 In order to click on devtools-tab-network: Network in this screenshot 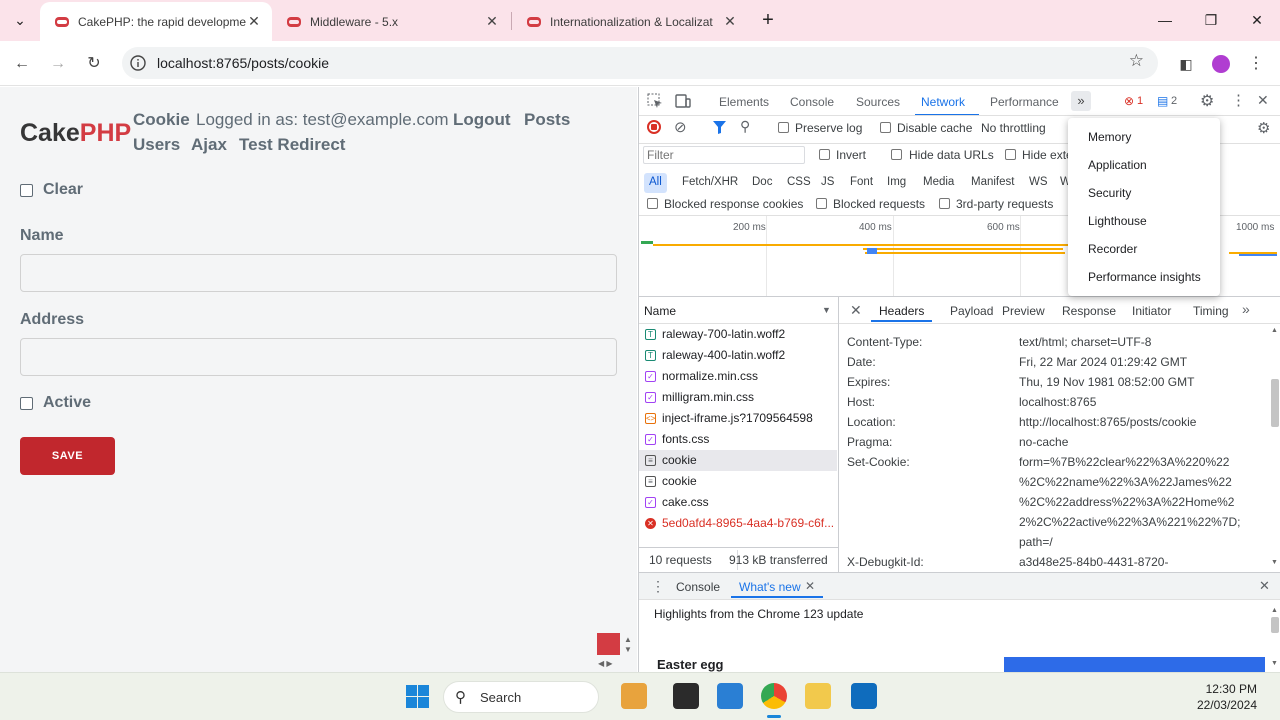, I will do `click(943, 102)`.